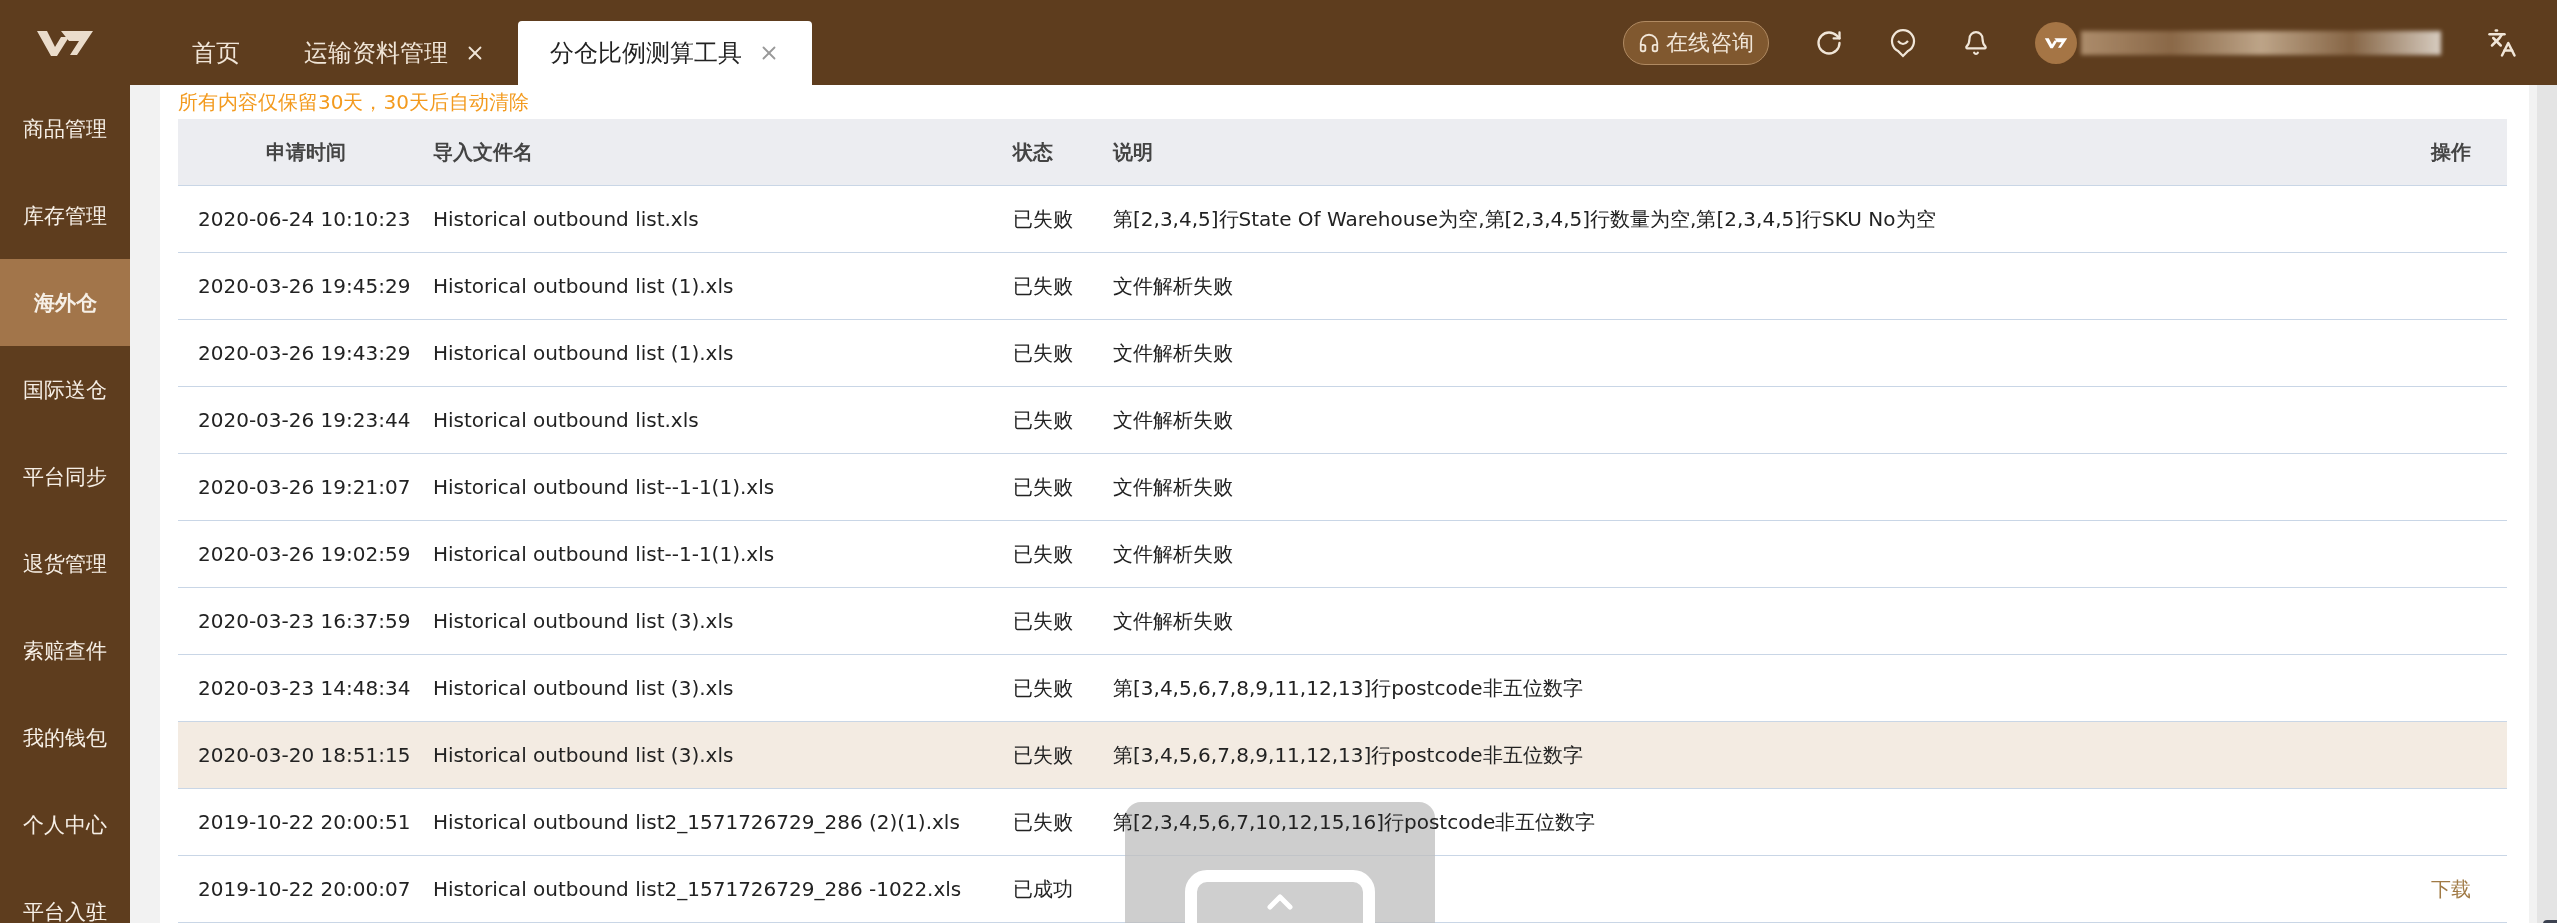 This screenshot has height=923, width=2557. Describe the element at coordinates (65, 302) in the screenshot. I see `sidebar-item: 海外仓` at that location.